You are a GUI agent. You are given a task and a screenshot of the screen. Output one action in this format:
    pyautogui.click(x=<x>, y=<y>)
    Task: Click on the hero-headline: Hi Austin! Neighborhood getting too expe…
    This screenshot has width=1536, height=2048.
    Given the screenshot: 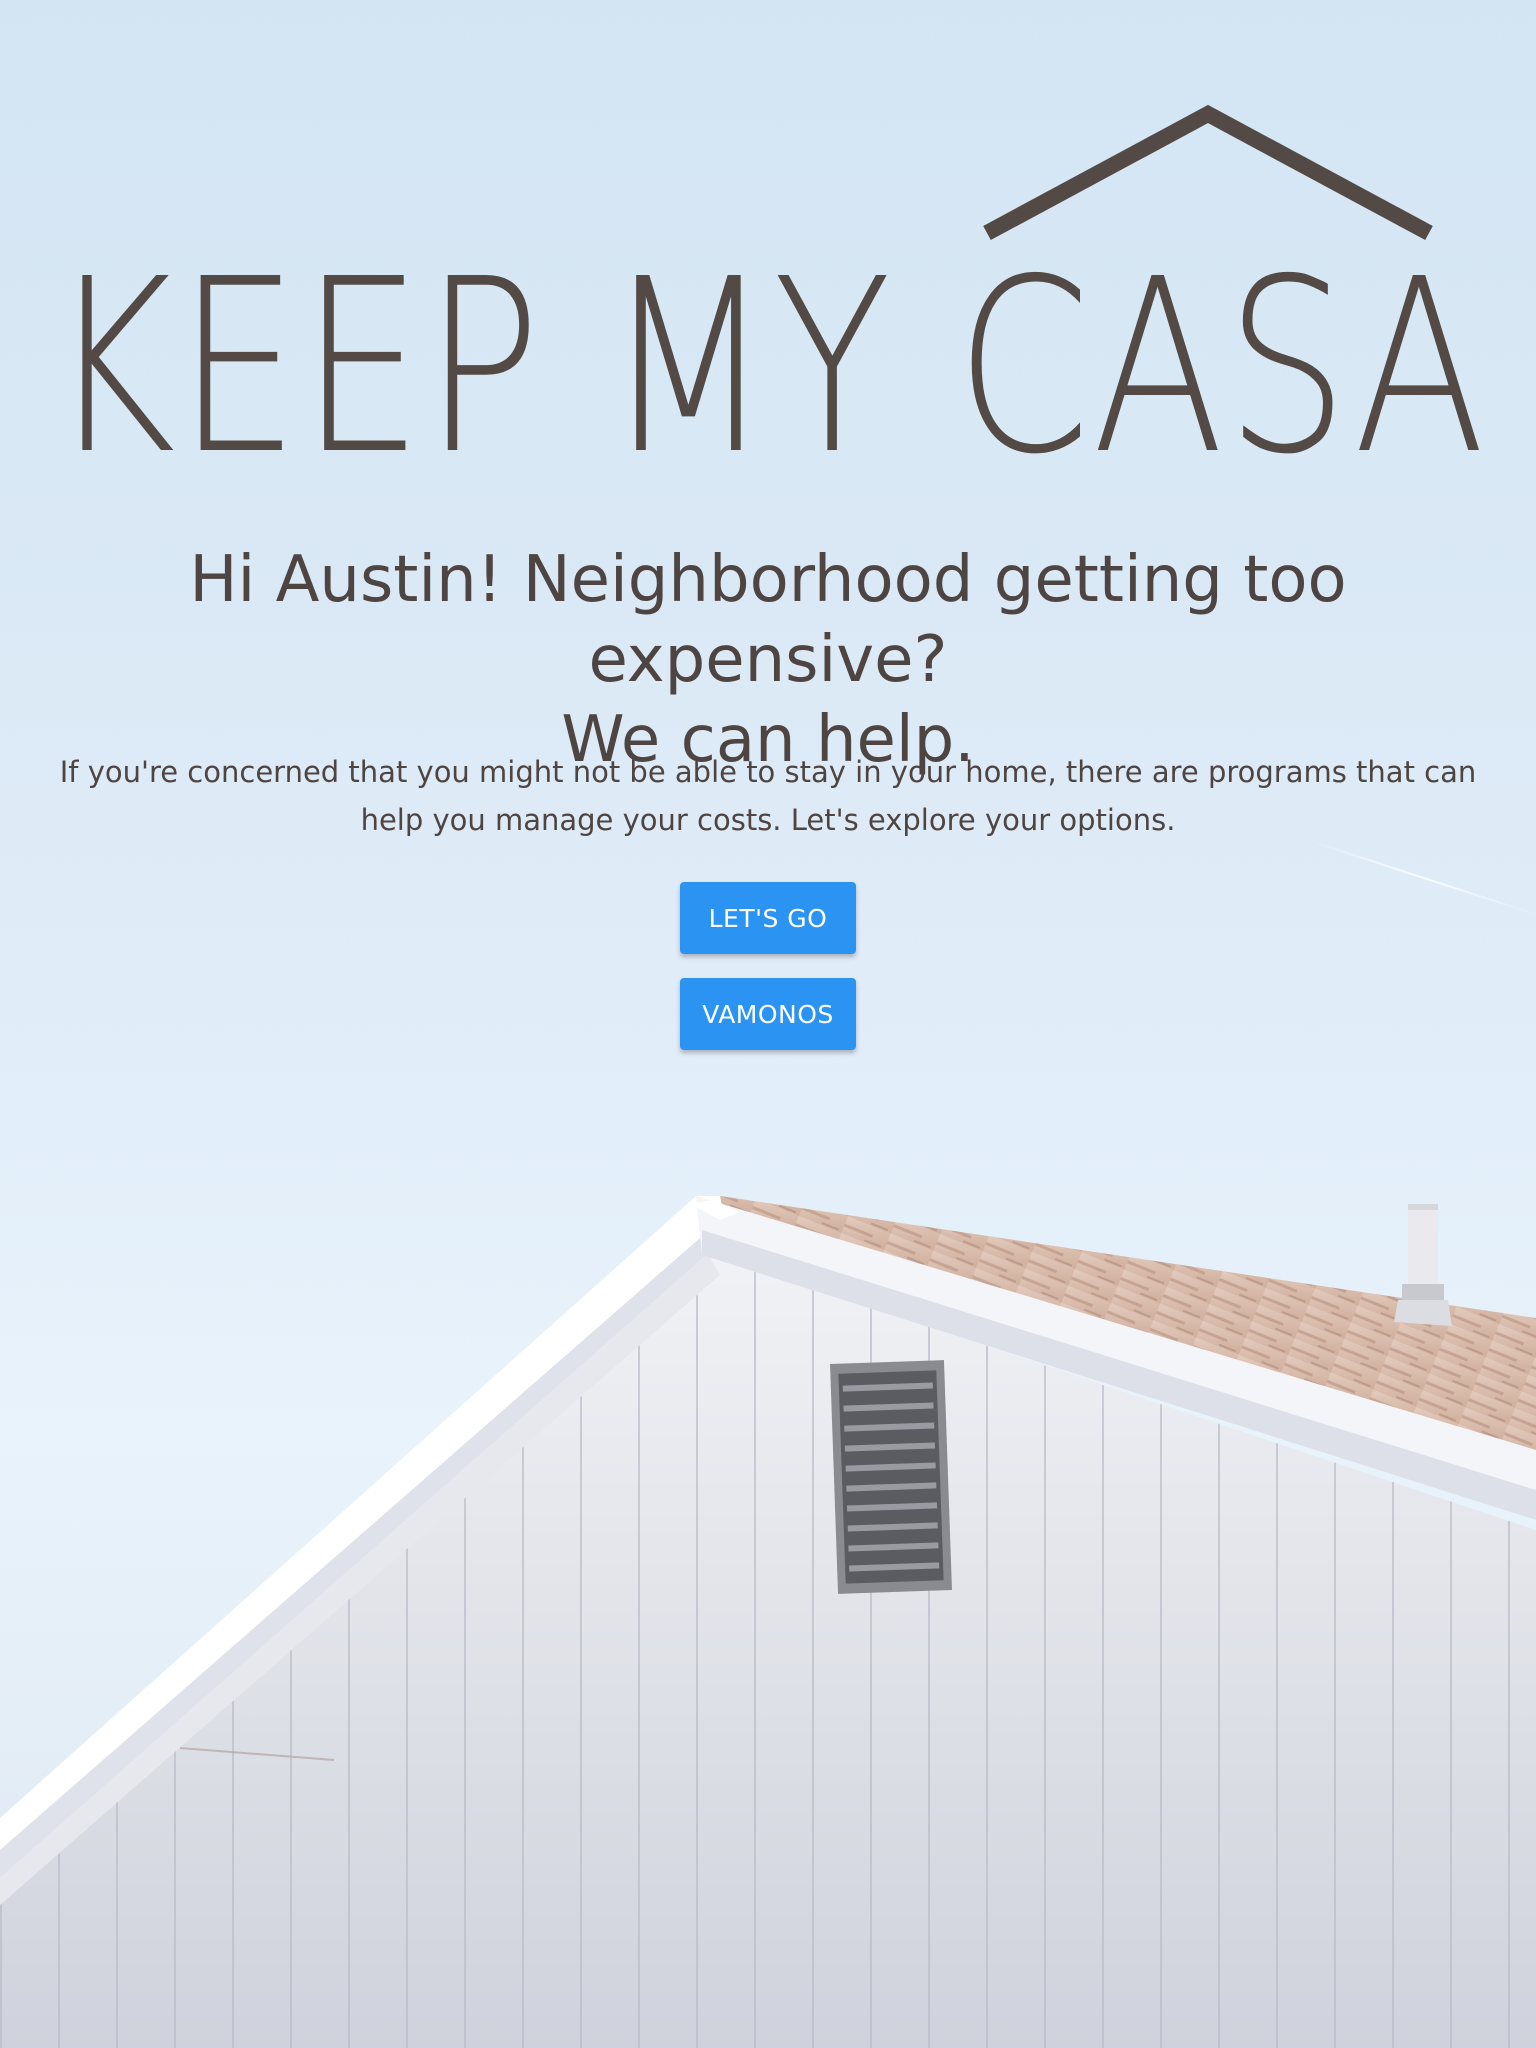 What is the action you would take?
    pyautogui.click(x=768, y=660)
    